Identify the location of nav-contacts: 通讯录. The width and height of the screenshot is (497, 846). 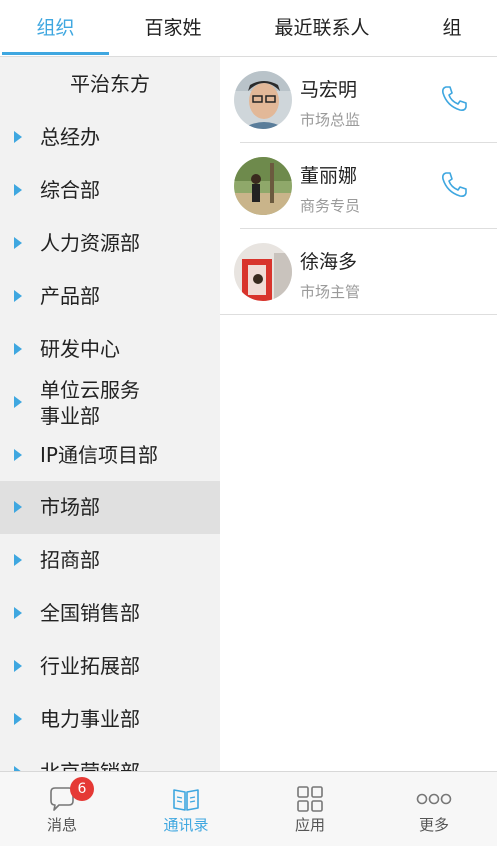
(186, 809).